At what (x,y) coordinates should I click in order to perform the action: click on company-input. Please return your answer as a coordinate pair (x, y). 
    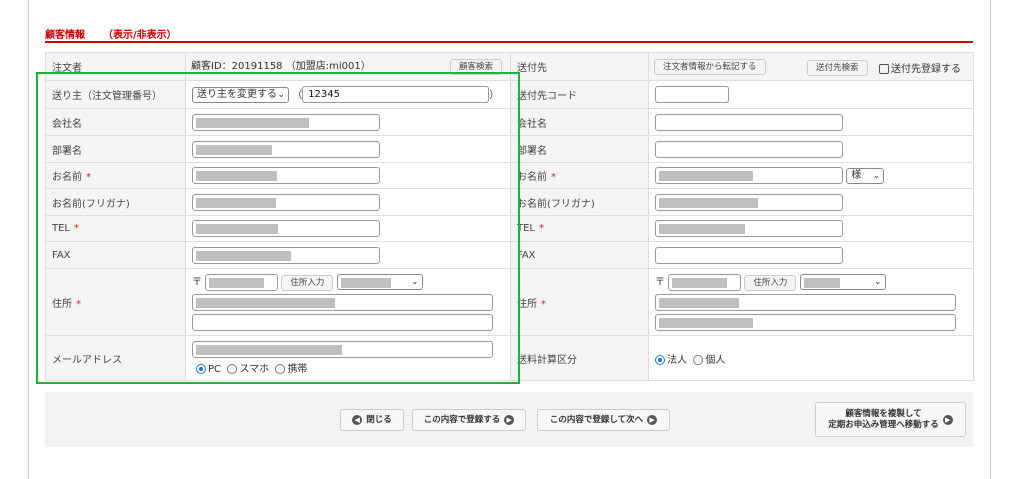
    Looking at the image, I should click on (286, 122).